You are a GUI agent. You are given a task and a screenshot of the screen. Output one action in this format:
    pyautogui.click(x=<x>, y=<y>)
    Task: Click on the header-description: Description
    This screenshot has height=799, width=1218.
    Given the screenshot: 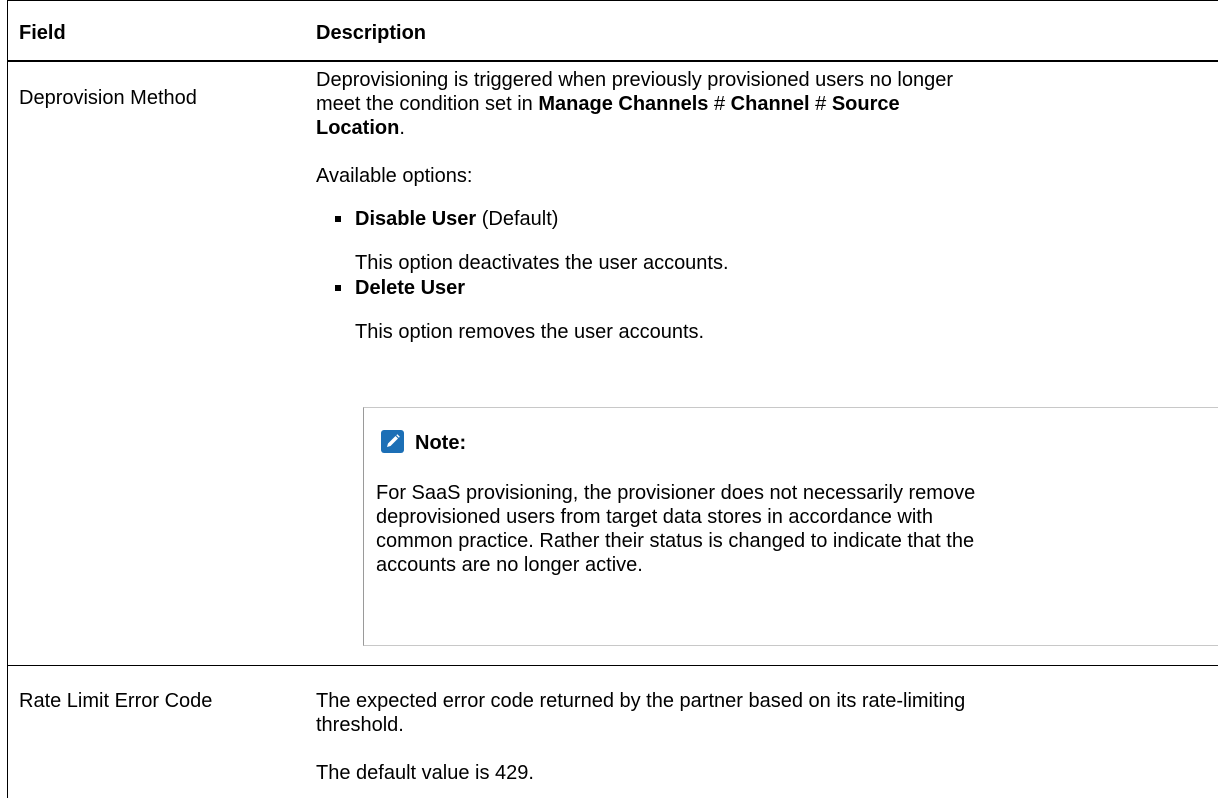 What is the action you would take?
    pyautogui.click(x=371, y=33)
    